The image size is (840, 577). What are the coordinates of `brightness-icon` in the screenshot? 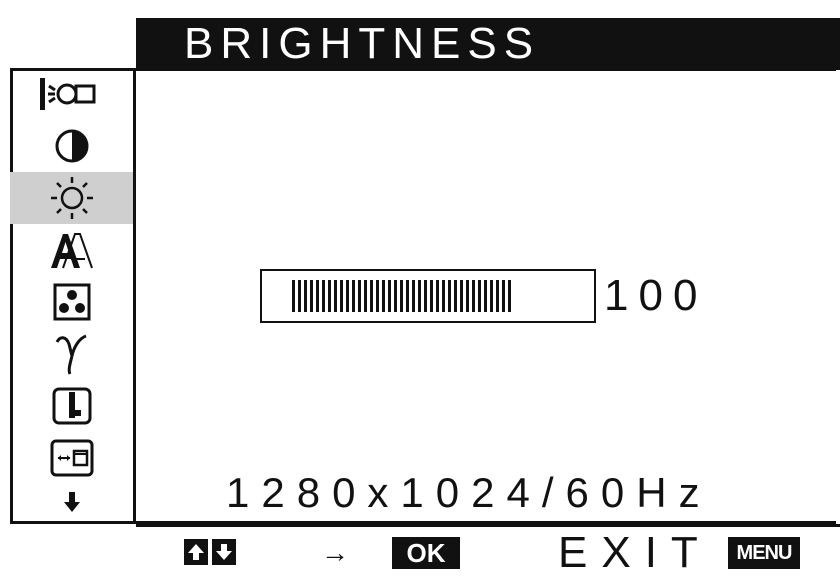 It's located at (71, 198).